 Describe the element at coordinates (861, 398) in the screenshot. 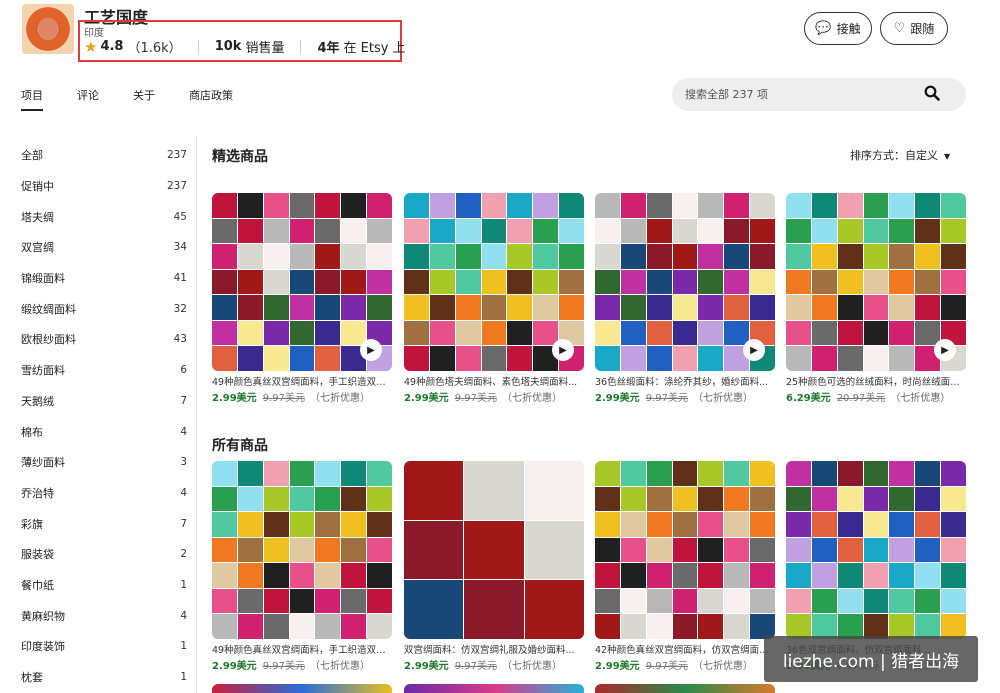

I see `price-original: 20.97美元` at that location.